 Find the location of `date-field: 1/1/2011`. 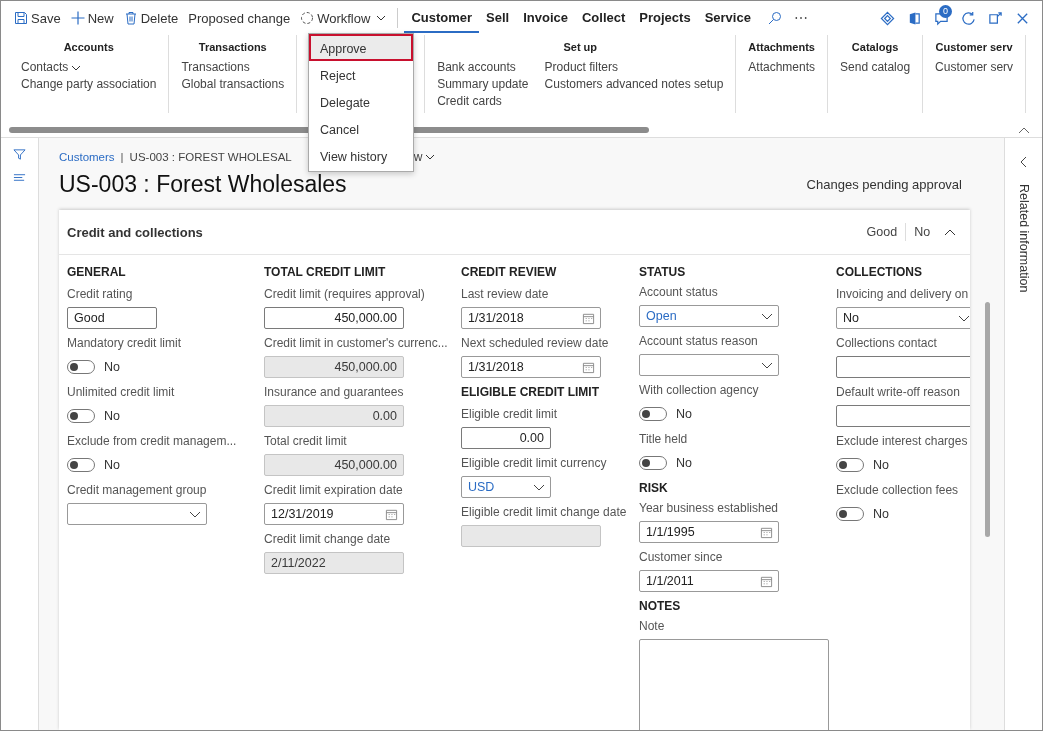

date-field: 1/1/2011 is located at coordinates (709, 581).